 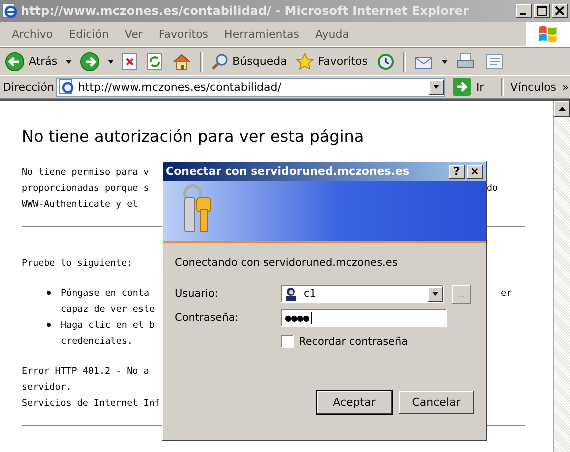 I want to click on close-button: ×, so click(x=475, y=171).